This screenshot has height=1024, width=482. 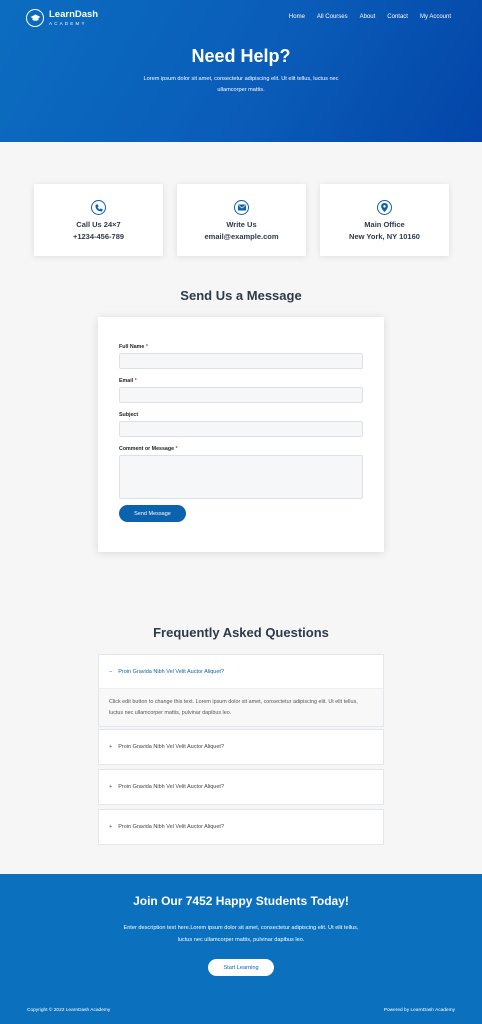 What do you see at coordinates (241, 429) in the screenshot?
I see `subject-field` at bounding box center [241, 429].